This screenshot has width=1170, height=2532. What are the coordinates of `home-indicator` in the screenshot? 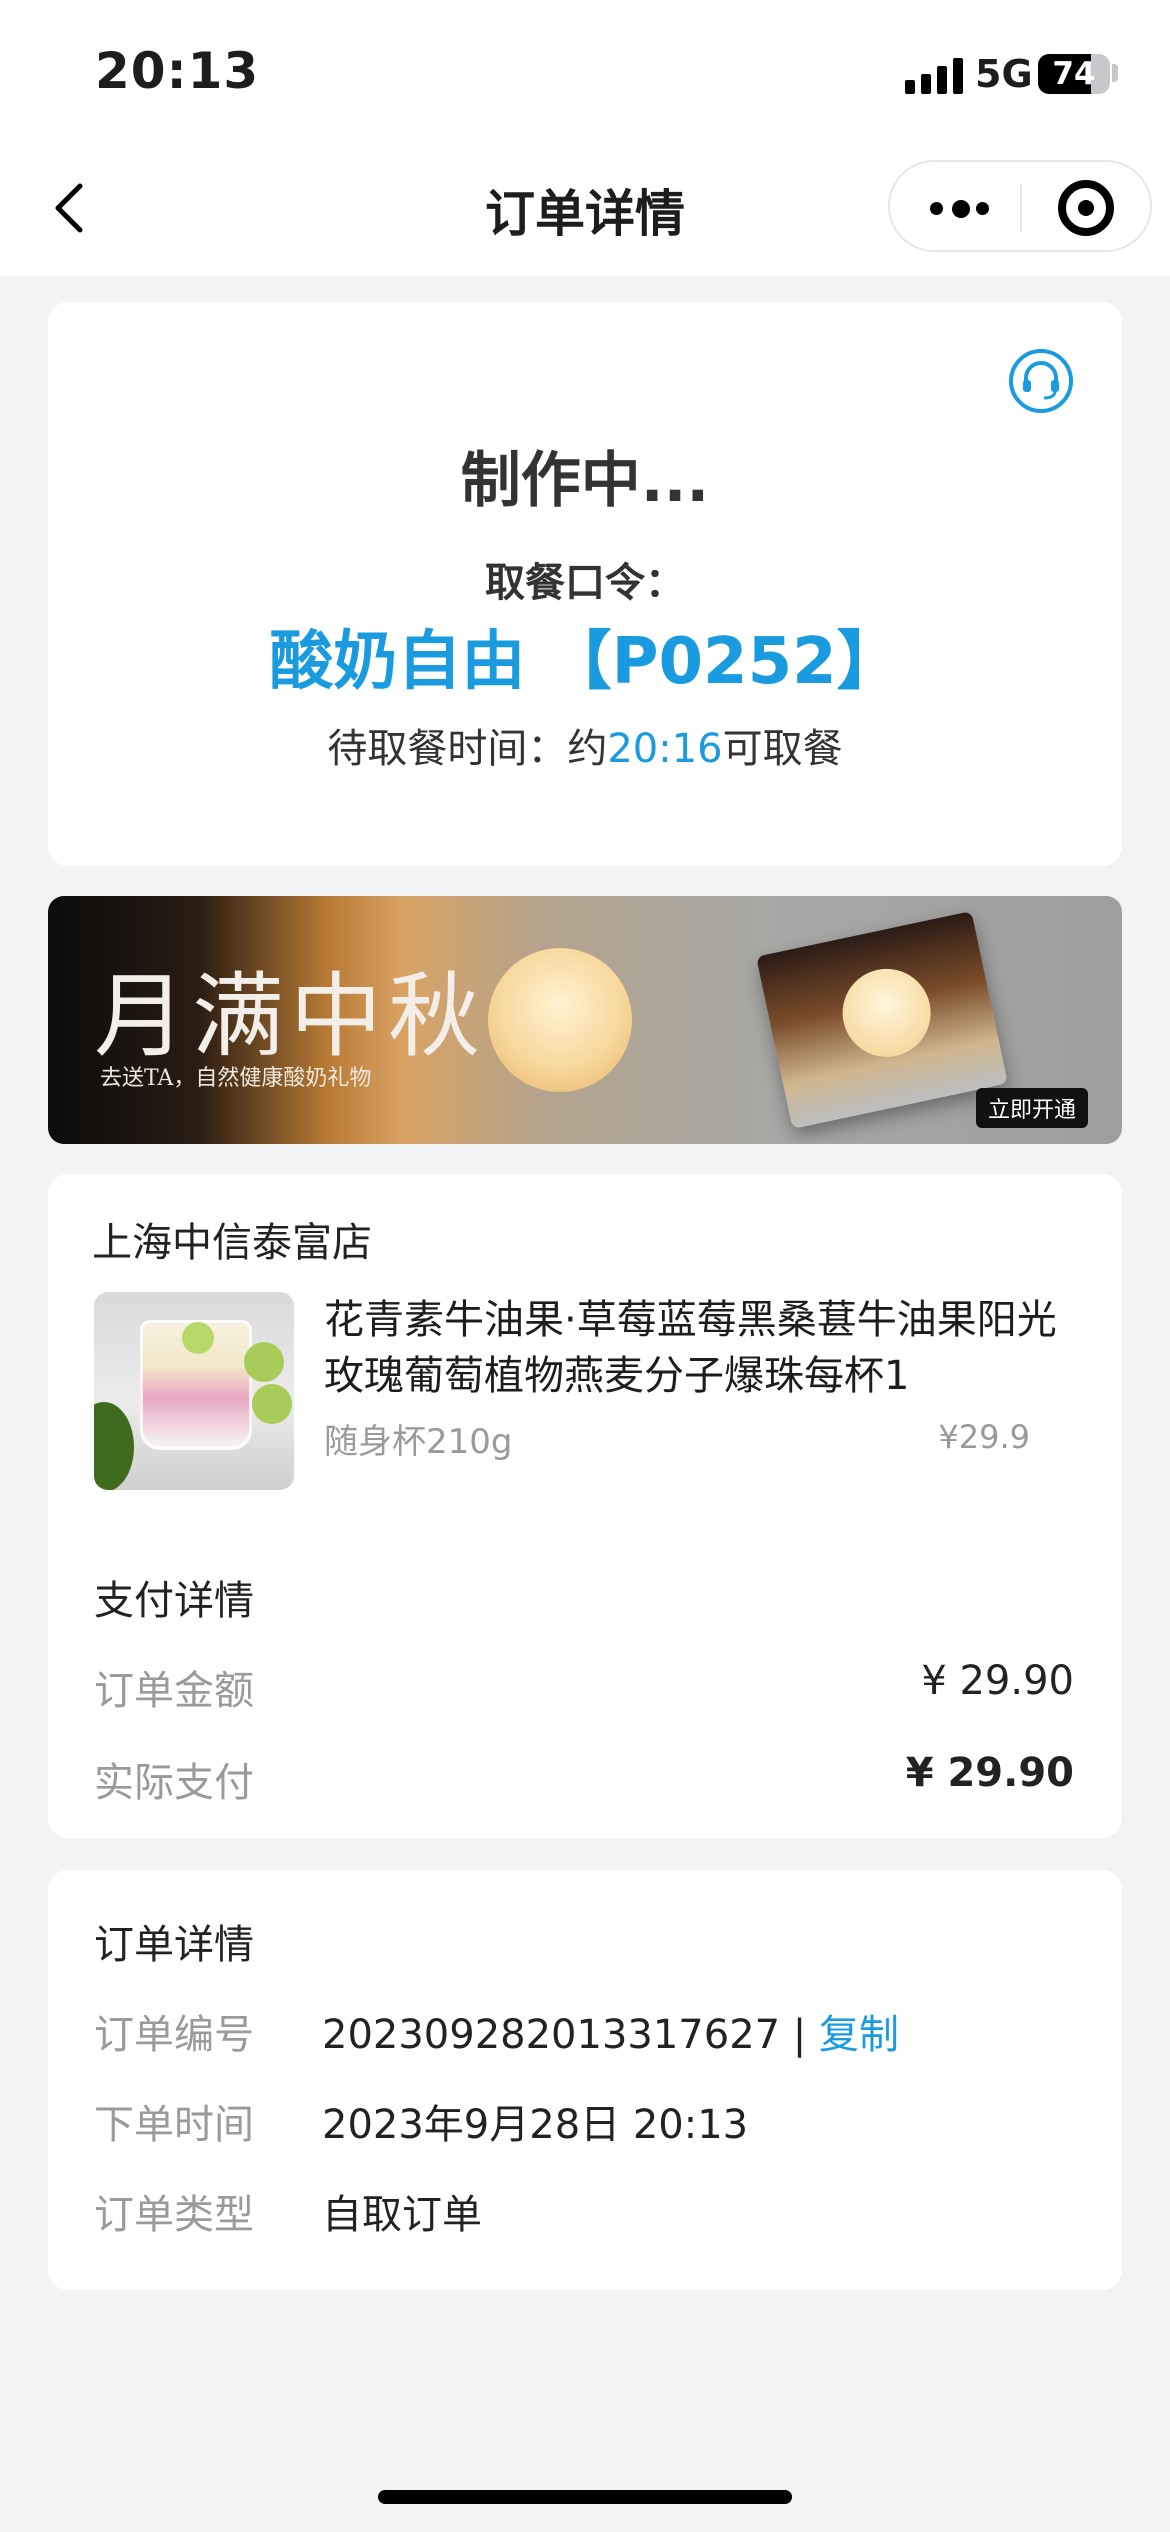 It's located at (585, 2497).